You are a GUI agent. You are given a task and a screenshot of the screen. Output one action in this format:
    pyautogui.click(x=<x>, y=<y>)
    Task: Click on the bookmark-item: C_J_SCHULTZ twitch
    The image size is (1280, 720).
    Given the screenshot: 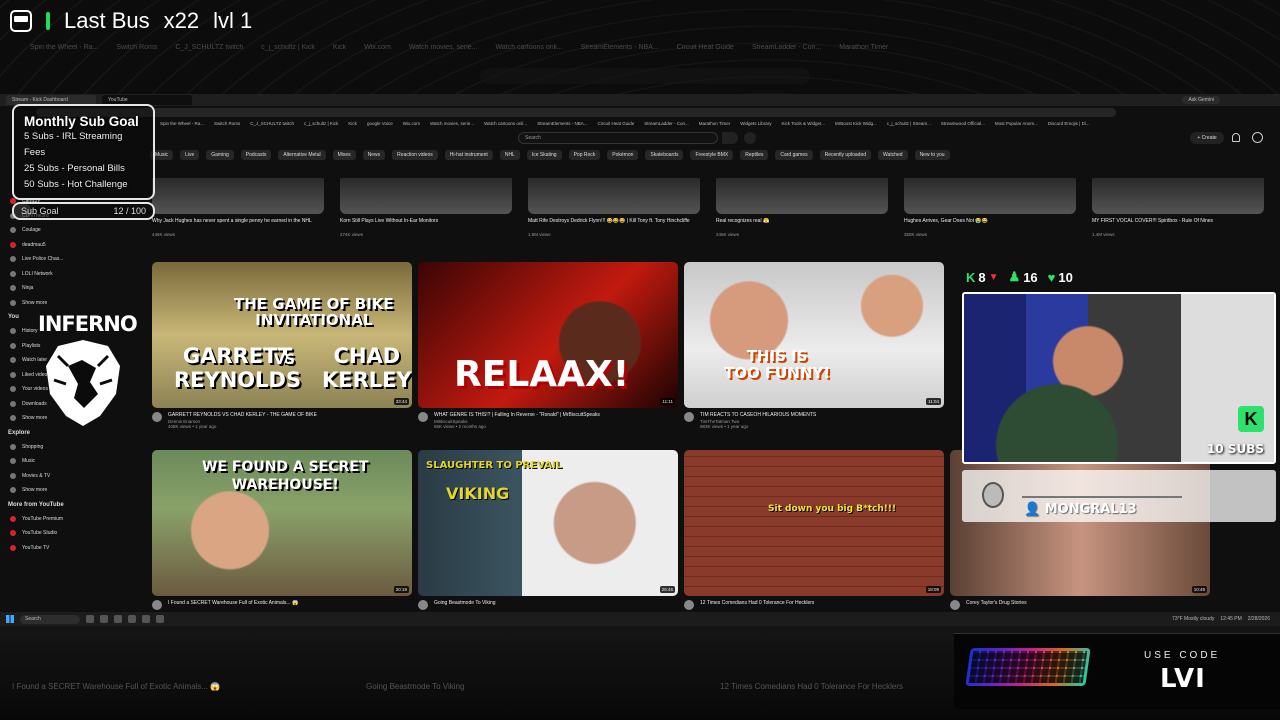 What is the action you would take?
    pyautogui.click(x=272, y=123)
    